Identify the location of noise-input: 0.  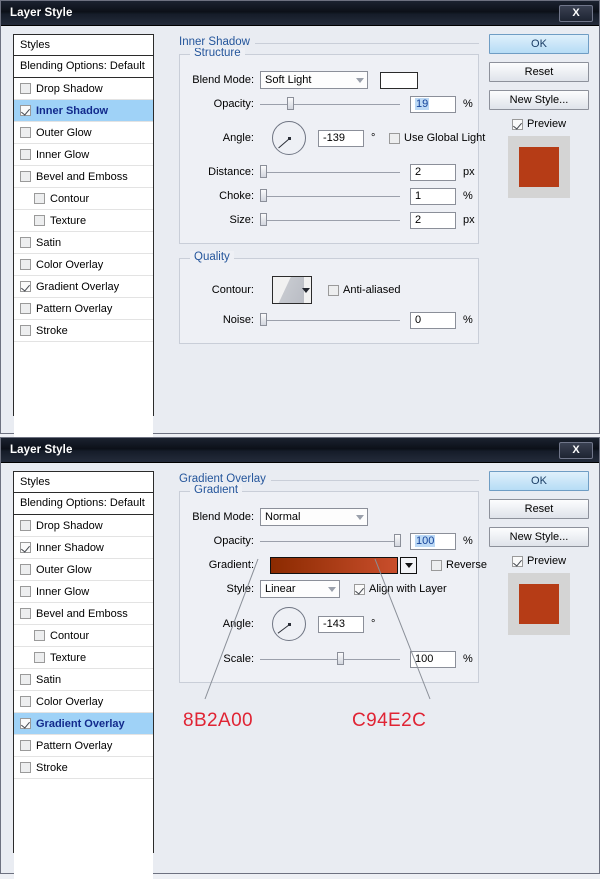
(433, 320).